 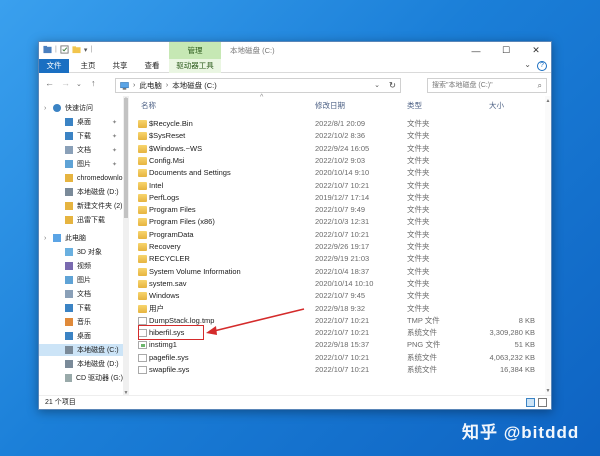 What do you see at coordinates (81, 122) in the screenshot?
I see `nav-item: 桌面✦` at bounding box center [81, 122].